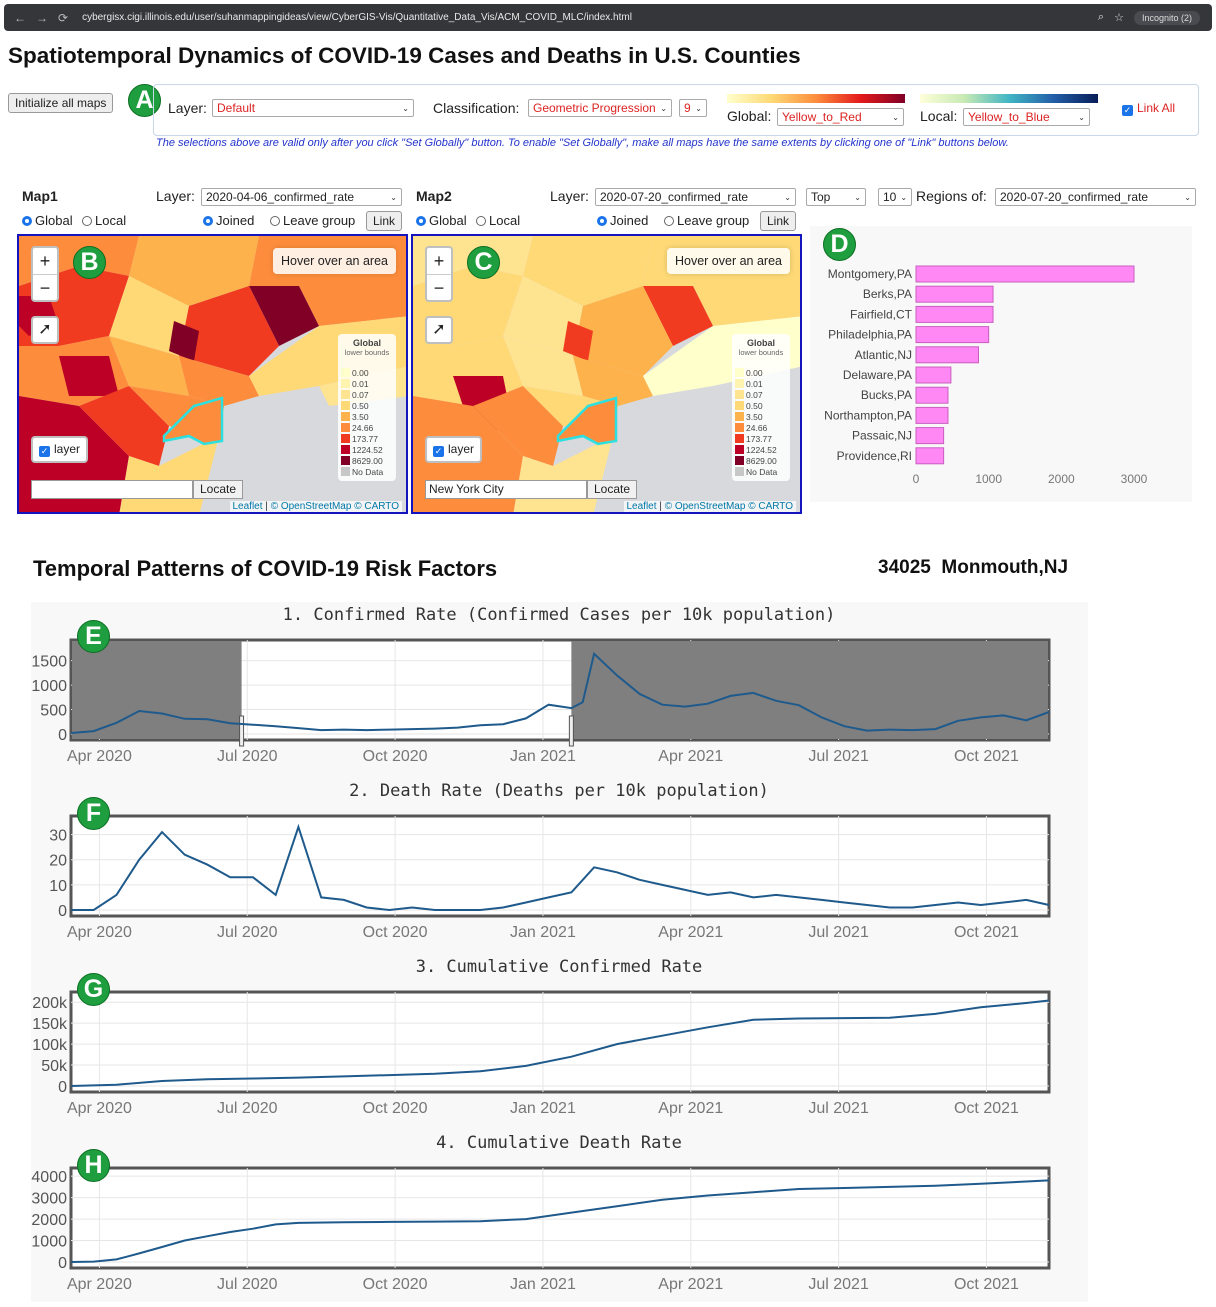 The height and width of the screenshot is (1307, 1216). Describe the element at coordinates (60, 449) in the screenshot. I see `map1-layer-toggle: ✓ layer` at that location.